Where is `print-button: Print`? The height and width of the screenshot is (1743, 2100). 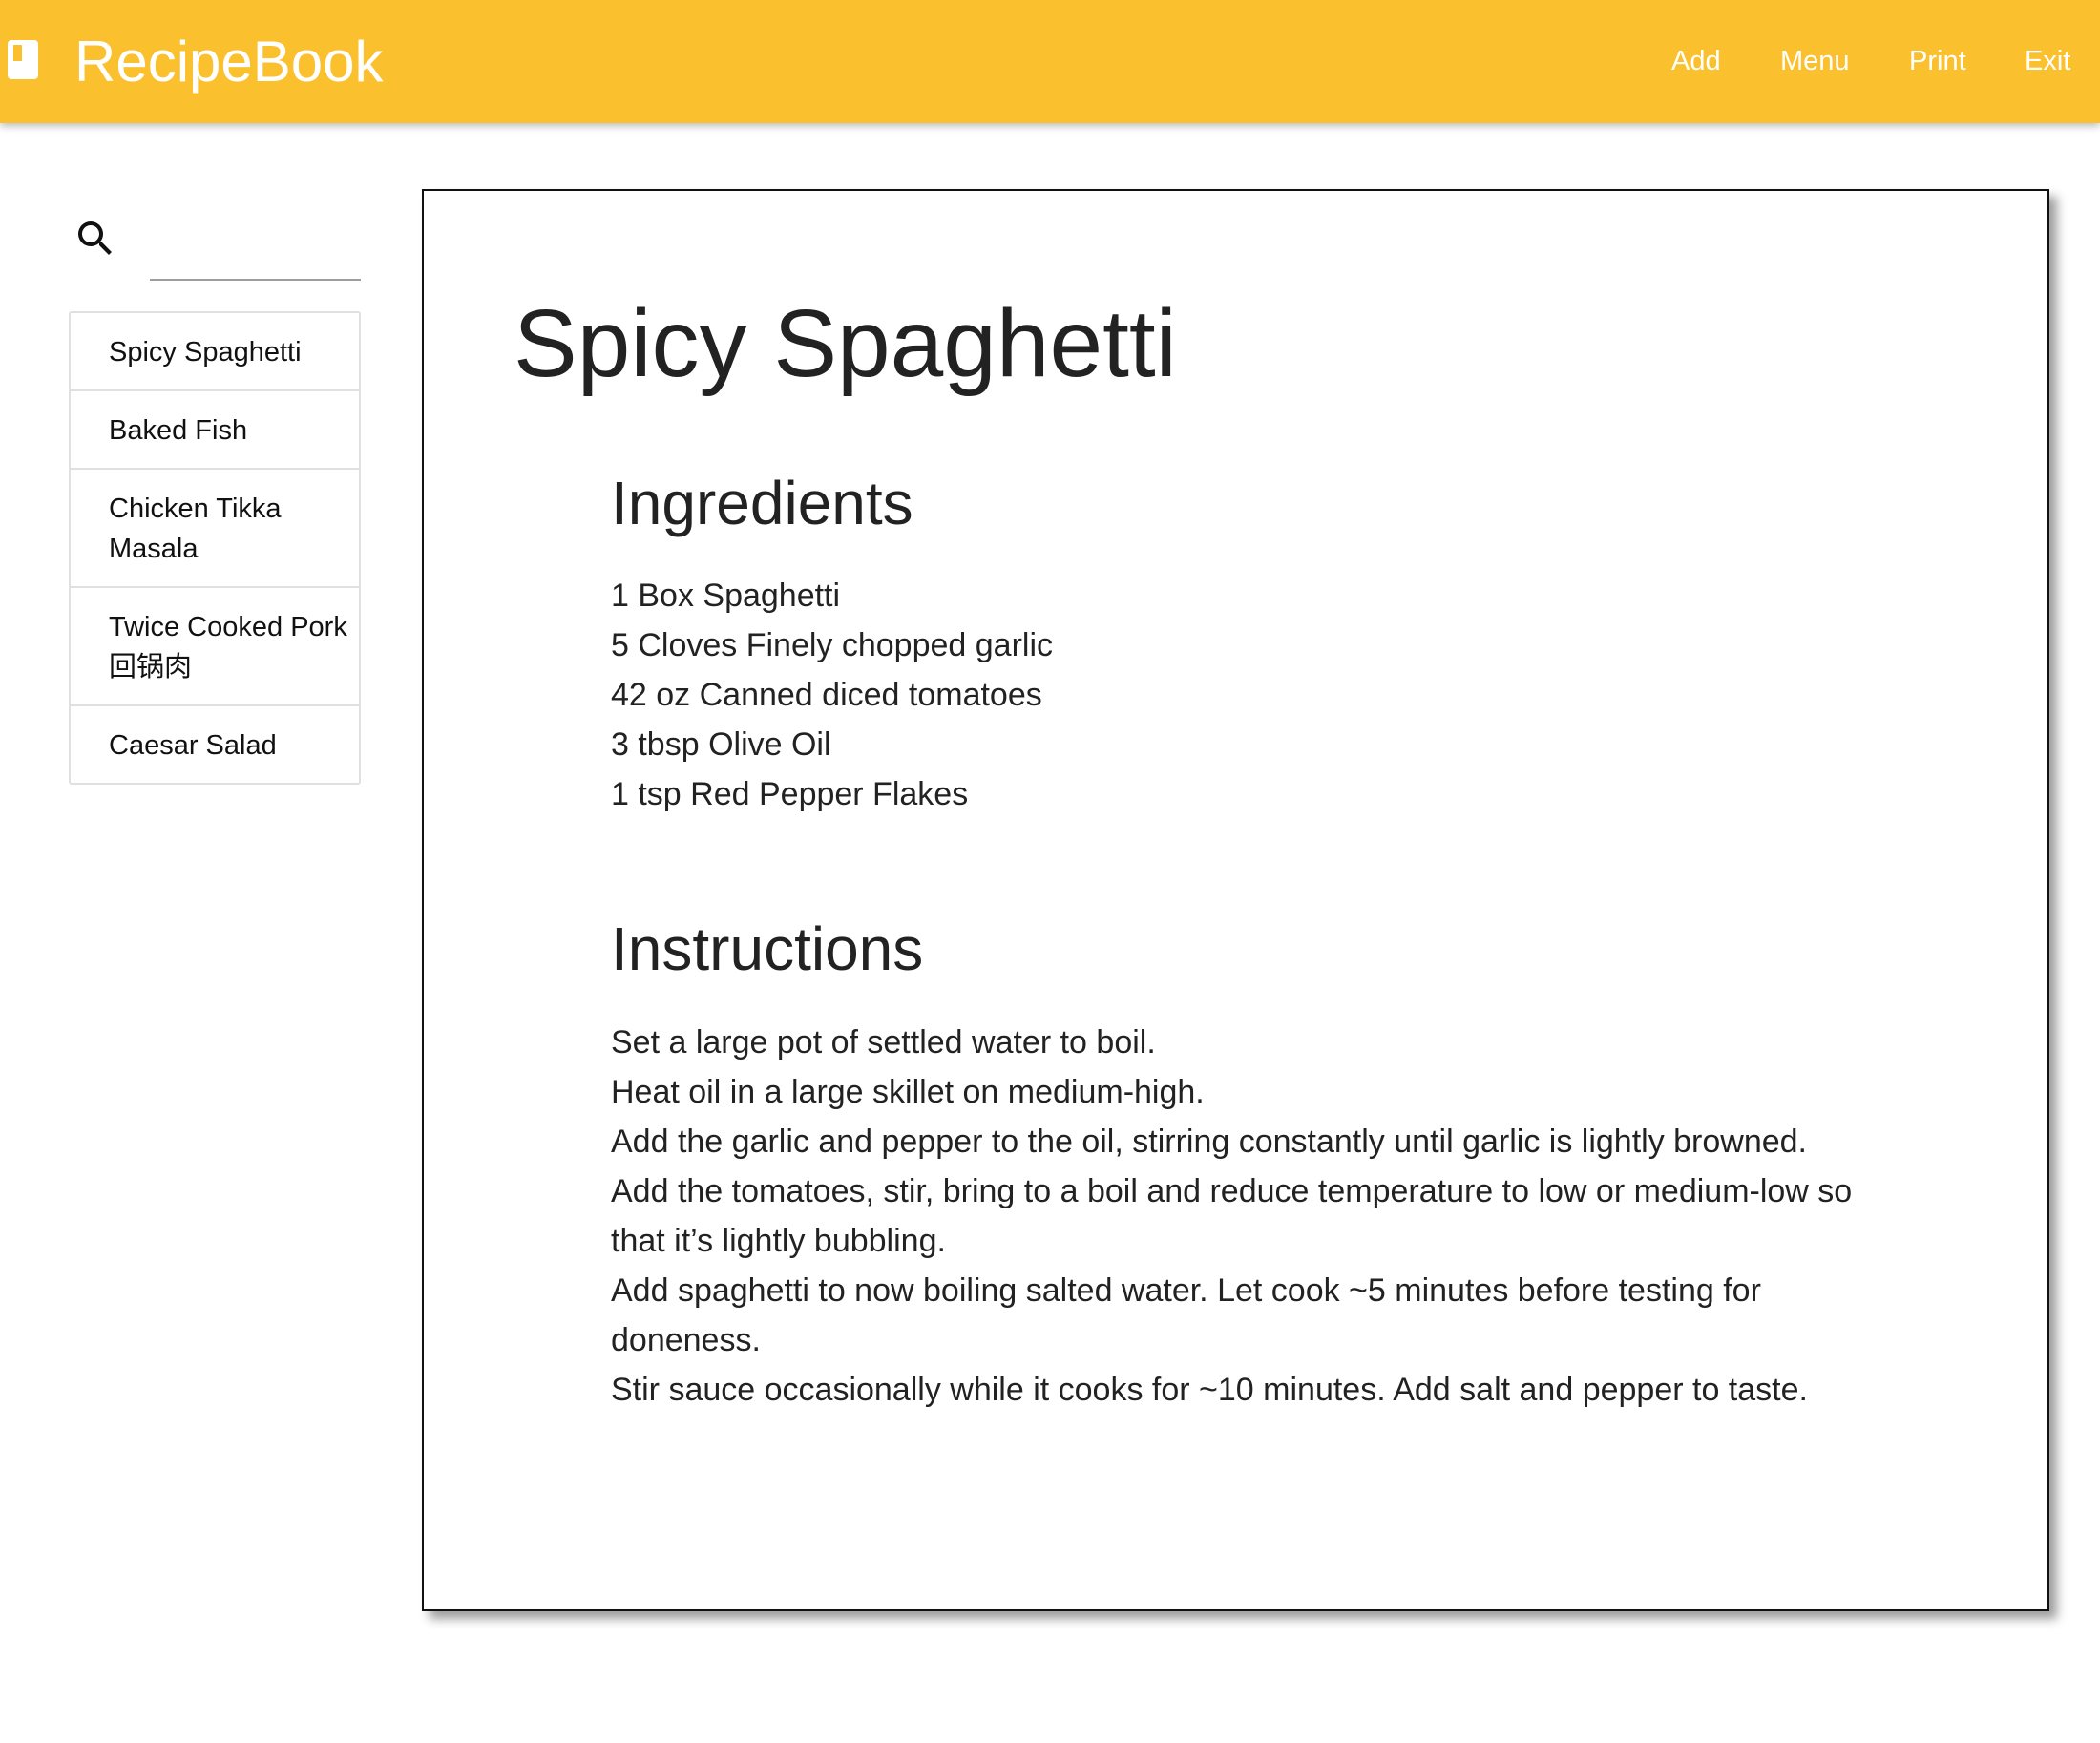
print-button: Print is located at coordinates (1938, 61).